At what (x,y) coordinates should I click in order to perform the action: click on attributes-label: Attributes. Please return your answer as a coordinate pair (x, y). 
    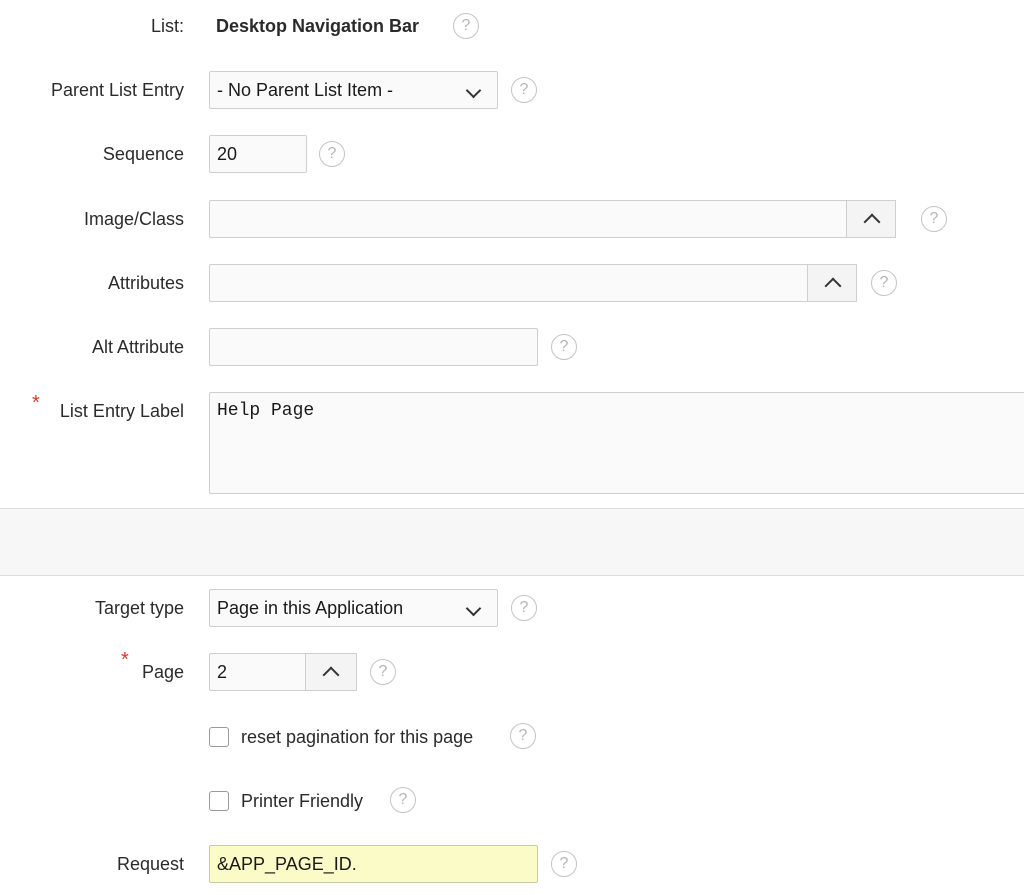
    Looking at the image, I should click on (145, 283).